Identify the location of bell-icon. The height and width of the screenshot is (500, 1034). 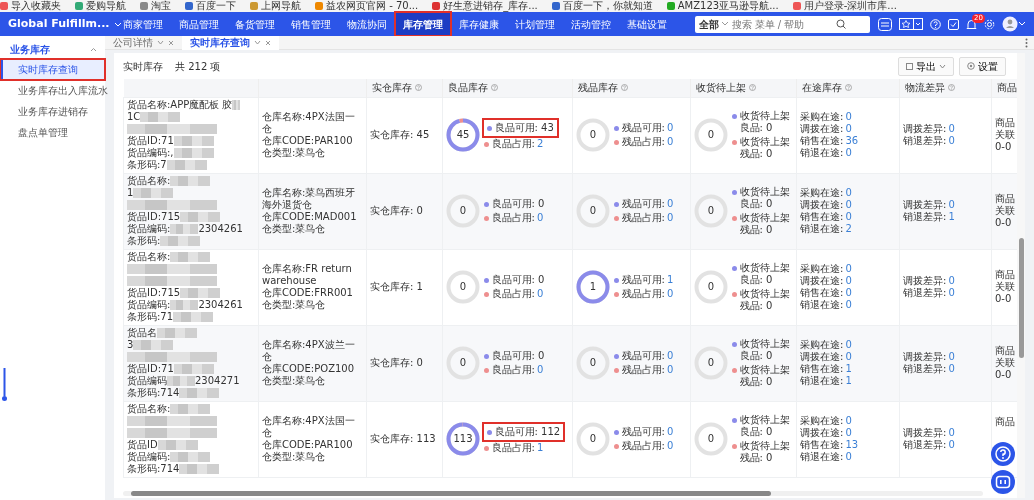
(971, 24).